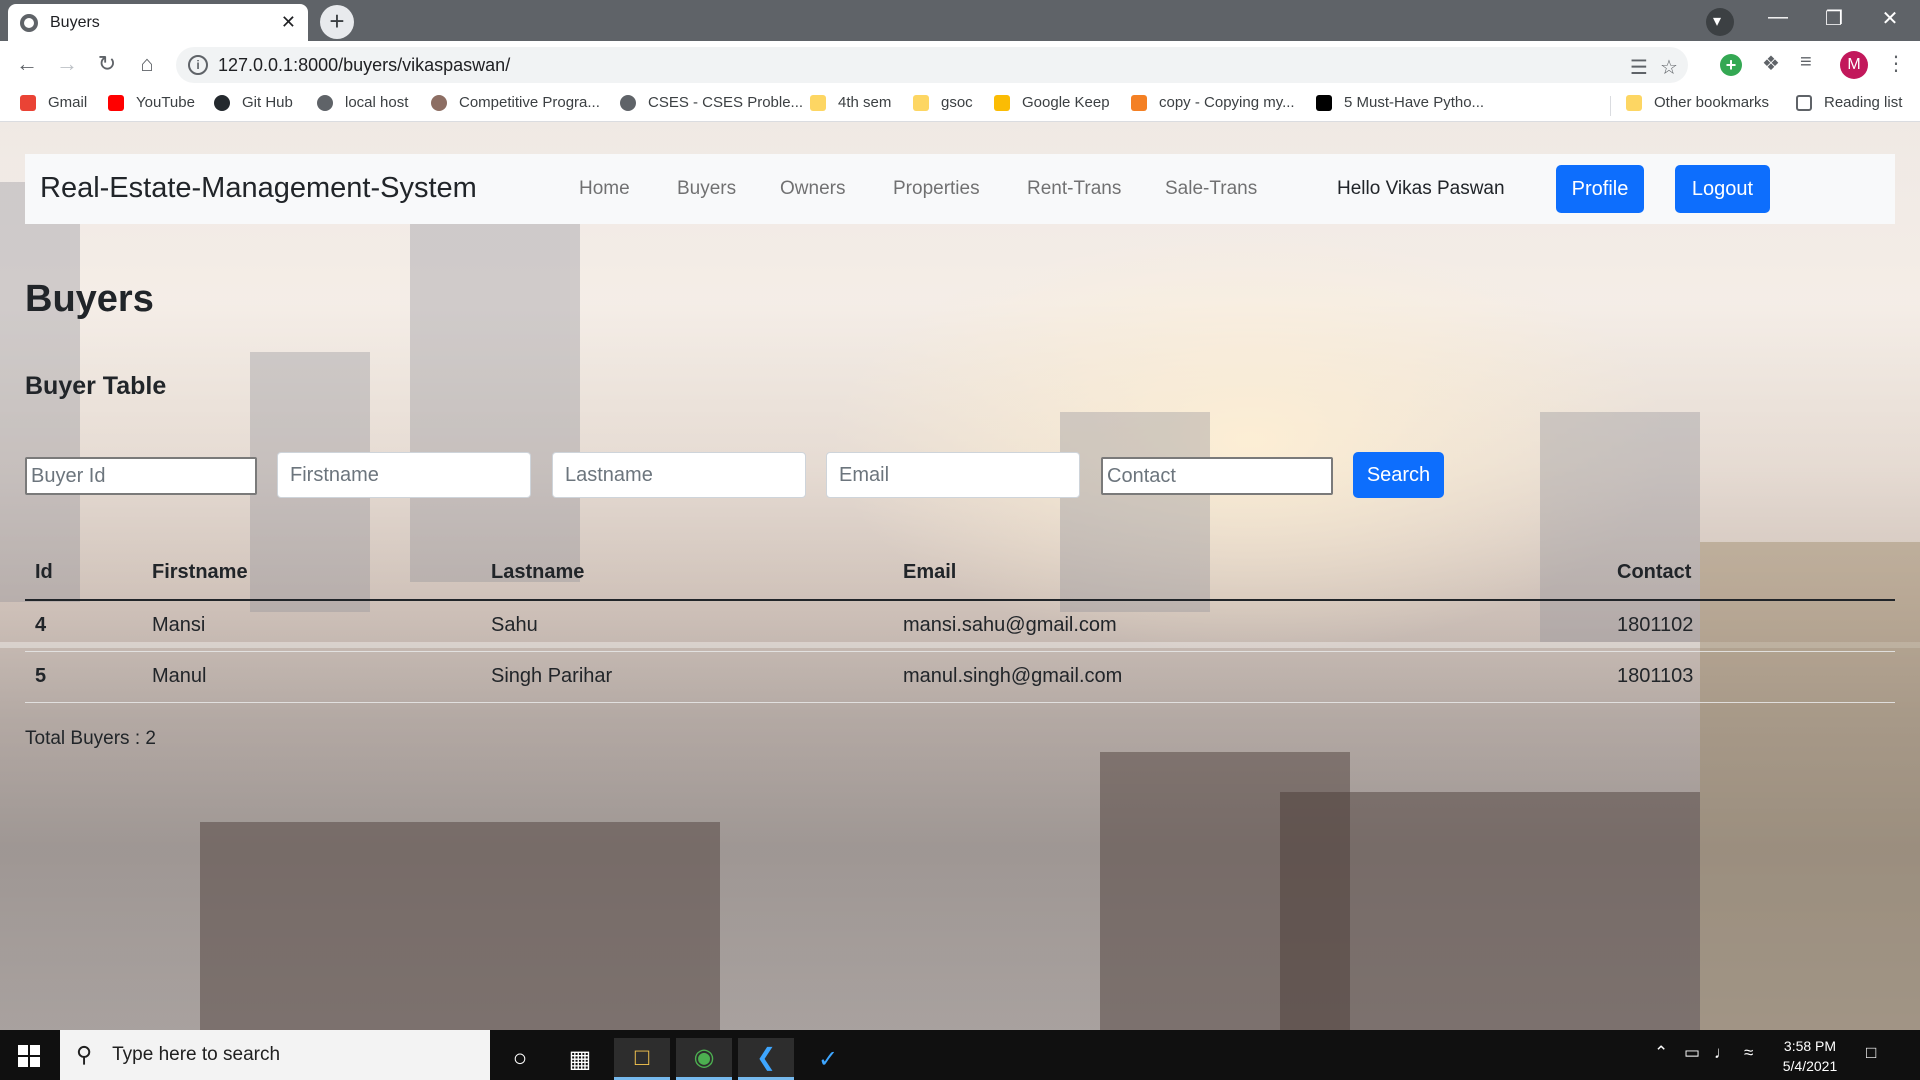 Image resolution: width=1920 pixels, height=1080 pixels. I want to click on cell-id: 4, so click(83, 626).